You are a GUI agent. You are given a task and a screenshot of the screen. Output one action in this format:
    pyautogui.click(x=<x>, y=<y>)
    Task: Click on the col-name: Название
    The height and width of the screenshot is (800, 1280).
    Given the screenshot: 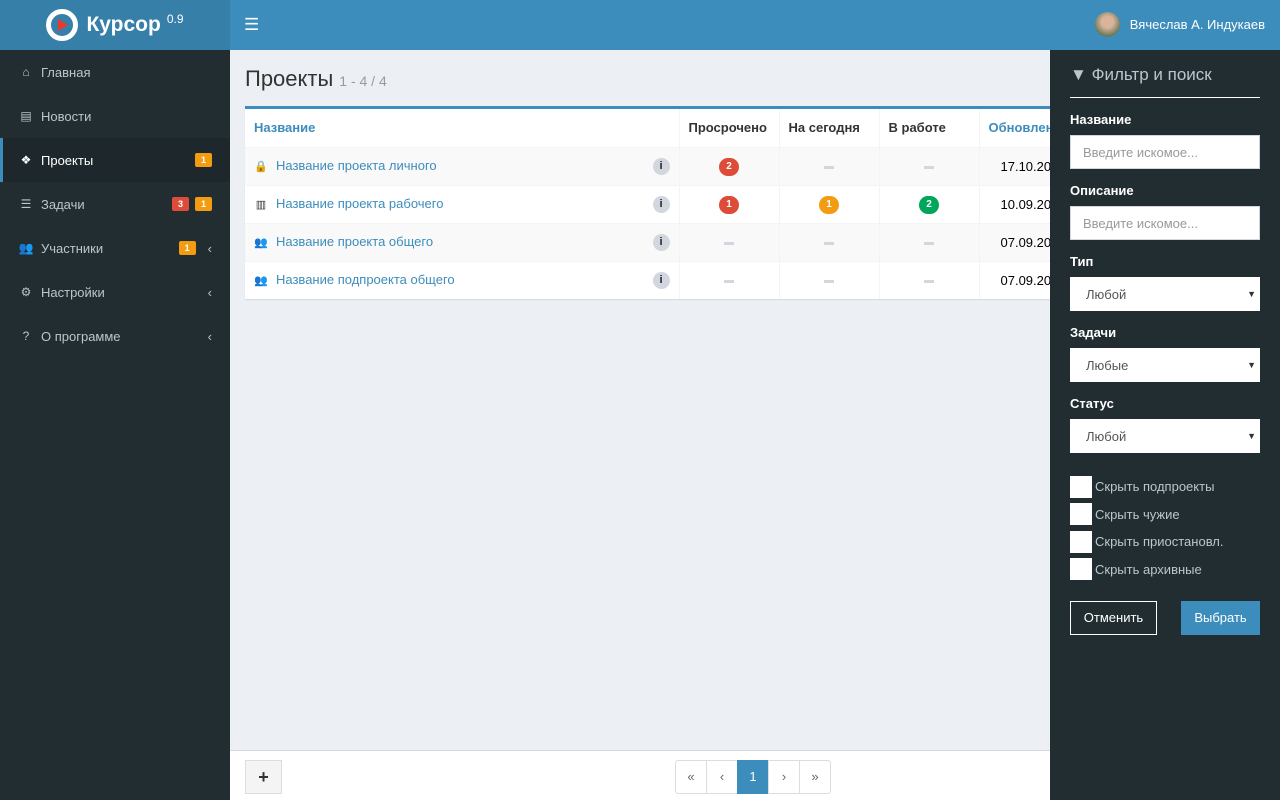 What is the action you would take?
    pyautogui.click(x=462, y=128)
    